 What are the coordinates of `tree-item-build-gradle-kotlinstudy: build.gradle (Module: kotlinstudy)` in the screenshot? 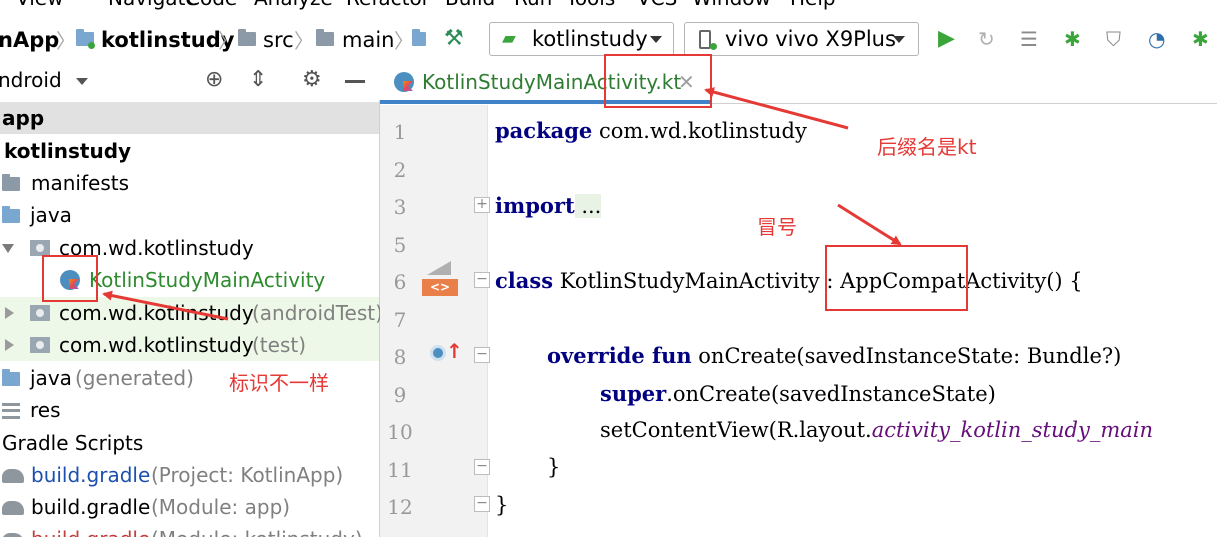 It's located at (189, 530).